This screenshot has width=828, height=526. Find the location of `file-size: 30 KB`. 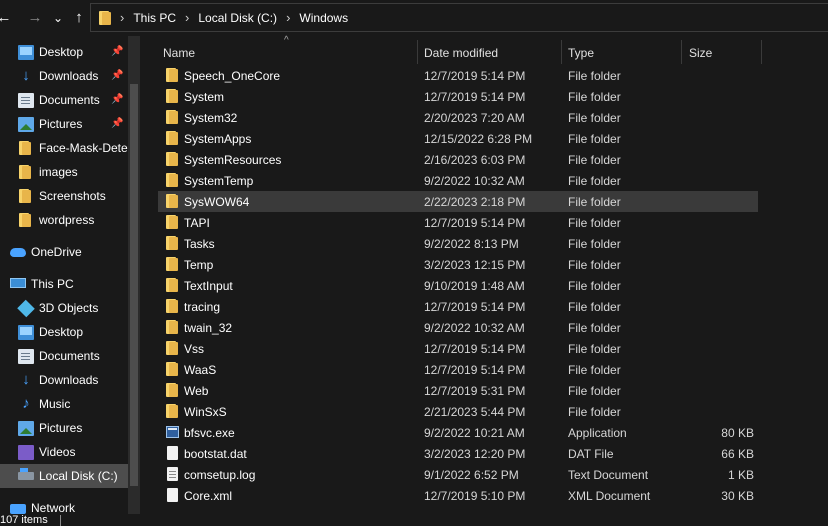

file-size: 30 KB is located at coordinates (737, 496).